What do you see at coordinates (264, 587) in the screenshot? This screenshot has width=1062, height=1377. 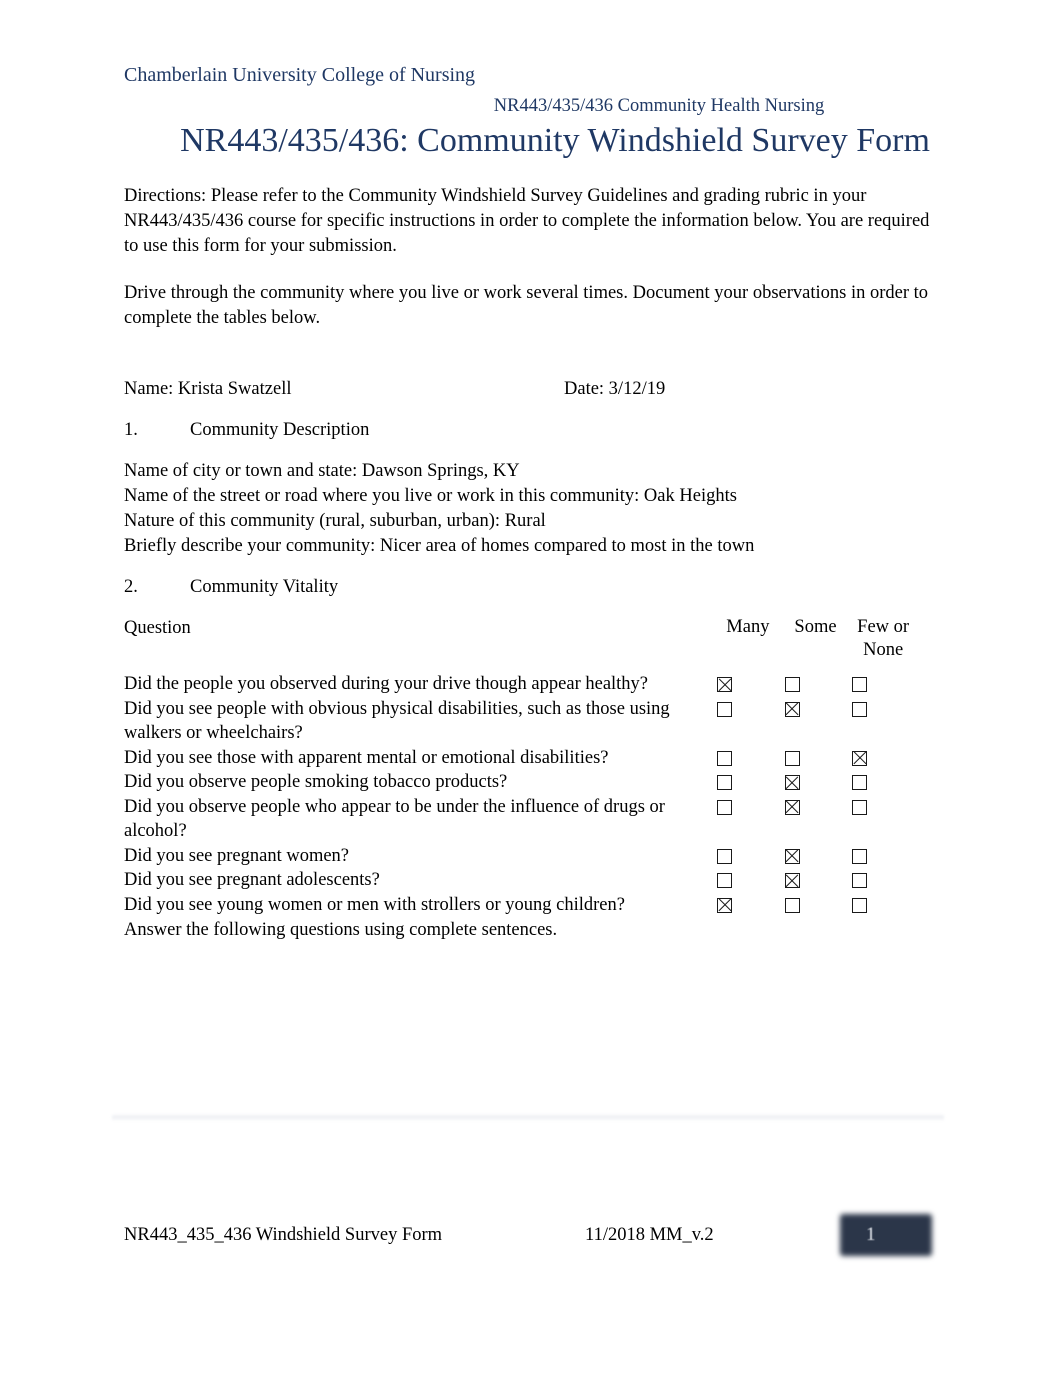 I see `section-2-title: Community Vitality` at bounding box center [264, 587].